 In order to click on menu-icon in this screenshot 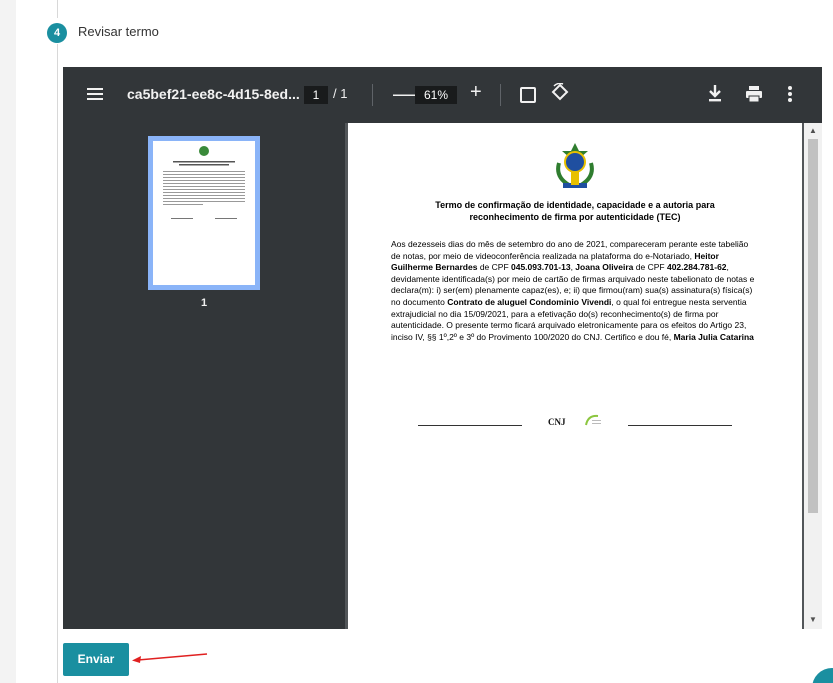, I will do `click(95, 94)`.